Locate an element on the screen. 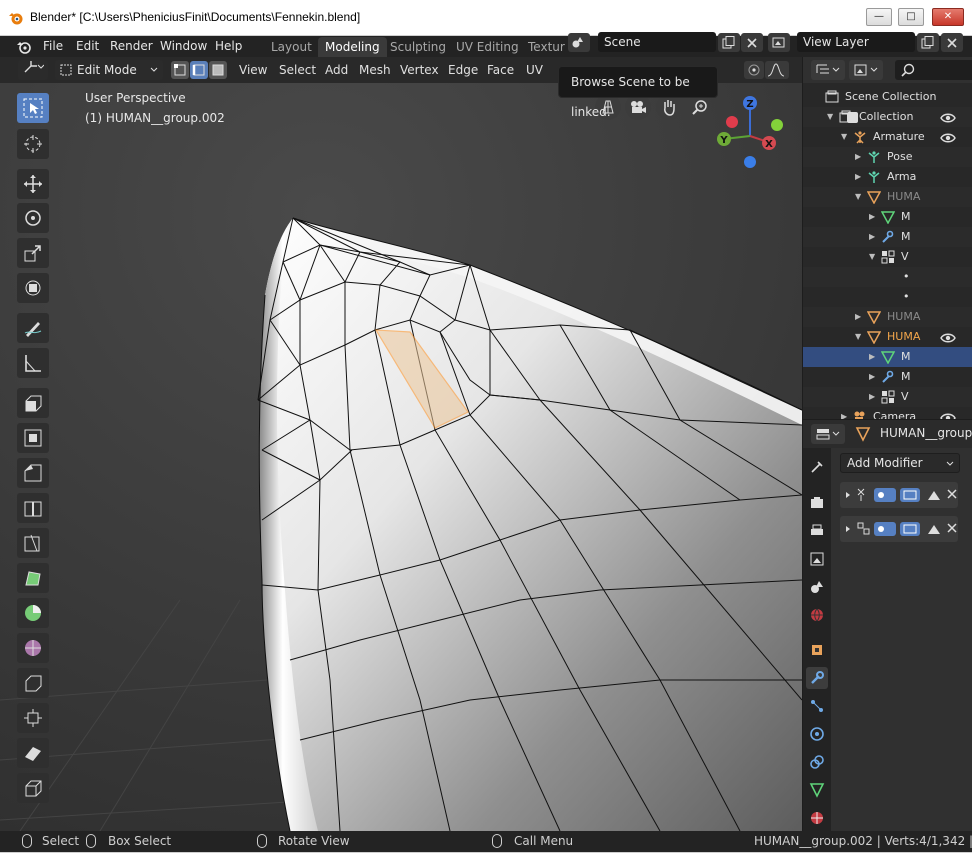 The height and width of the screenshot is (860, 972). tool-select-box is located at coordinates (33, 108).